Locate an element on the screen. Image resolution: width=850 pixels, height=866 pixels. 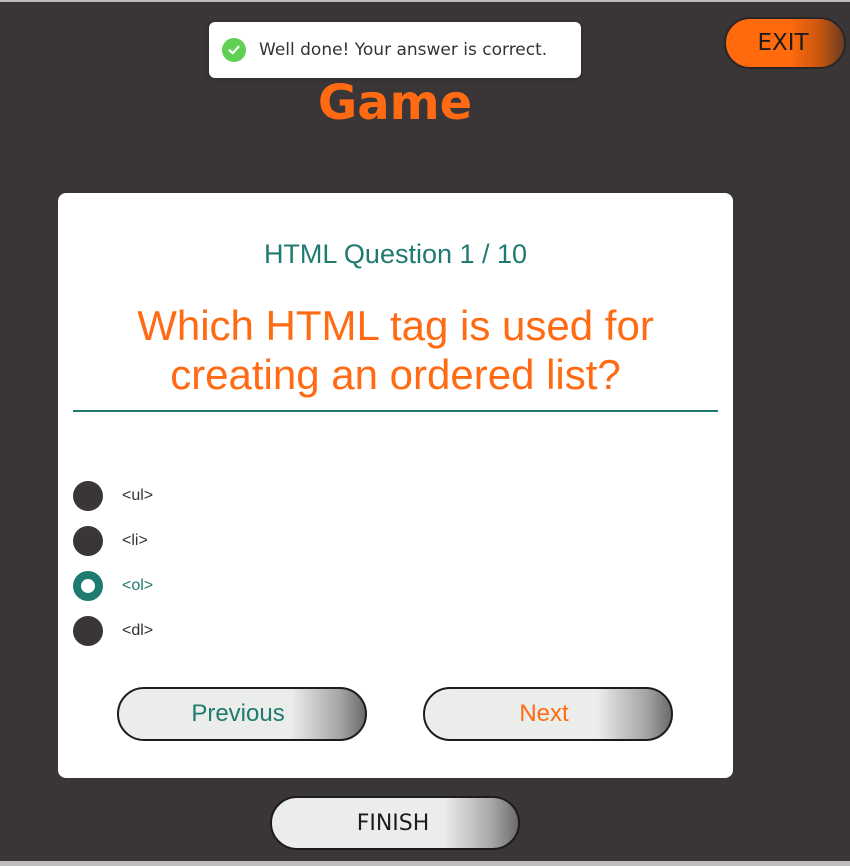
toast-message: Well done! Your answer is correct. is located at coordinates (403, 50).